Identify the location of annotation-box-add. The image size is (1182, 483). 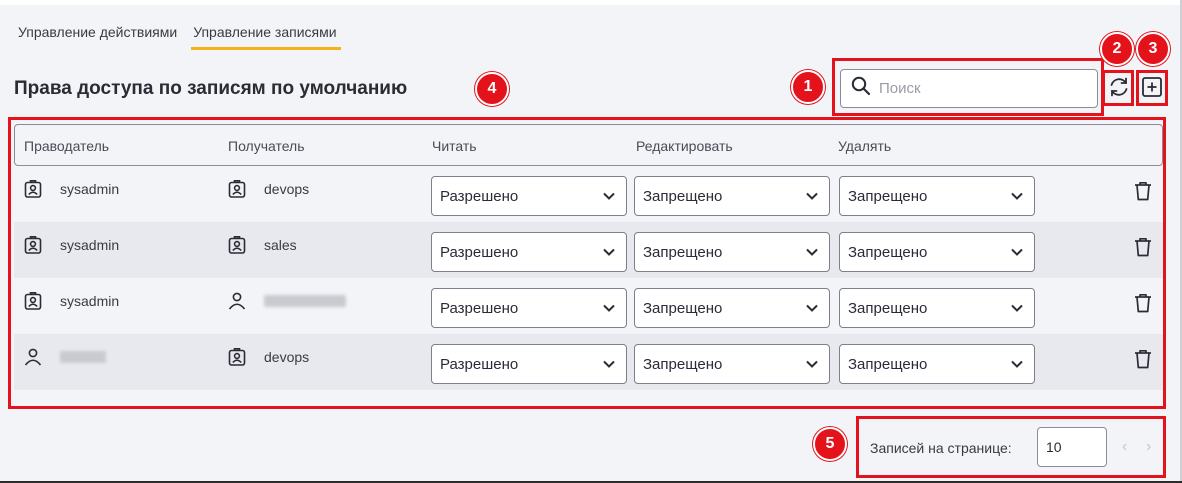
(1152, 88).